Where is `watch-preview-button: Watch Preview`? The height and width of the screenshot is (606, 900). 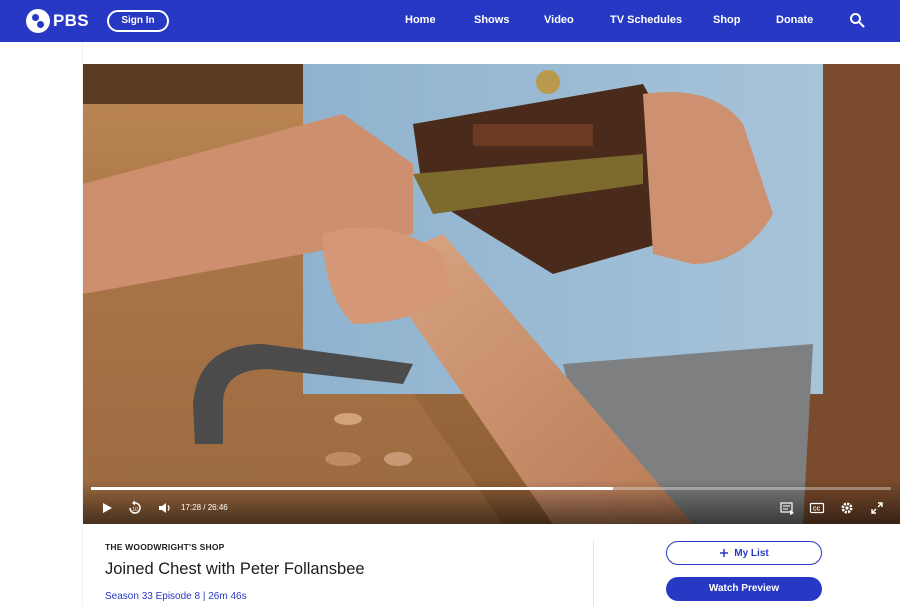 watch-preview-button: Watch Preview is located at coordinates (744, 589).